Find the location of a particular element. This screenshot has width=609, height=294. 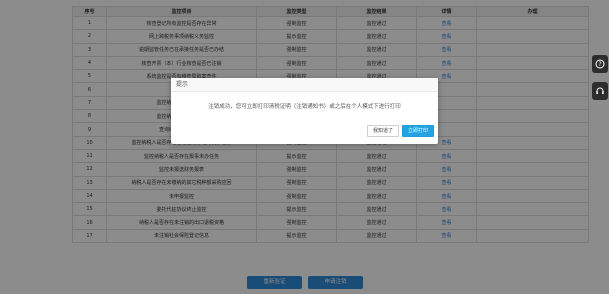

dialog-message: 注销成功，您可立即打印清税证明（注销通知书）或之后在个人模式下进行打印 is located at coordinates (304, 107).